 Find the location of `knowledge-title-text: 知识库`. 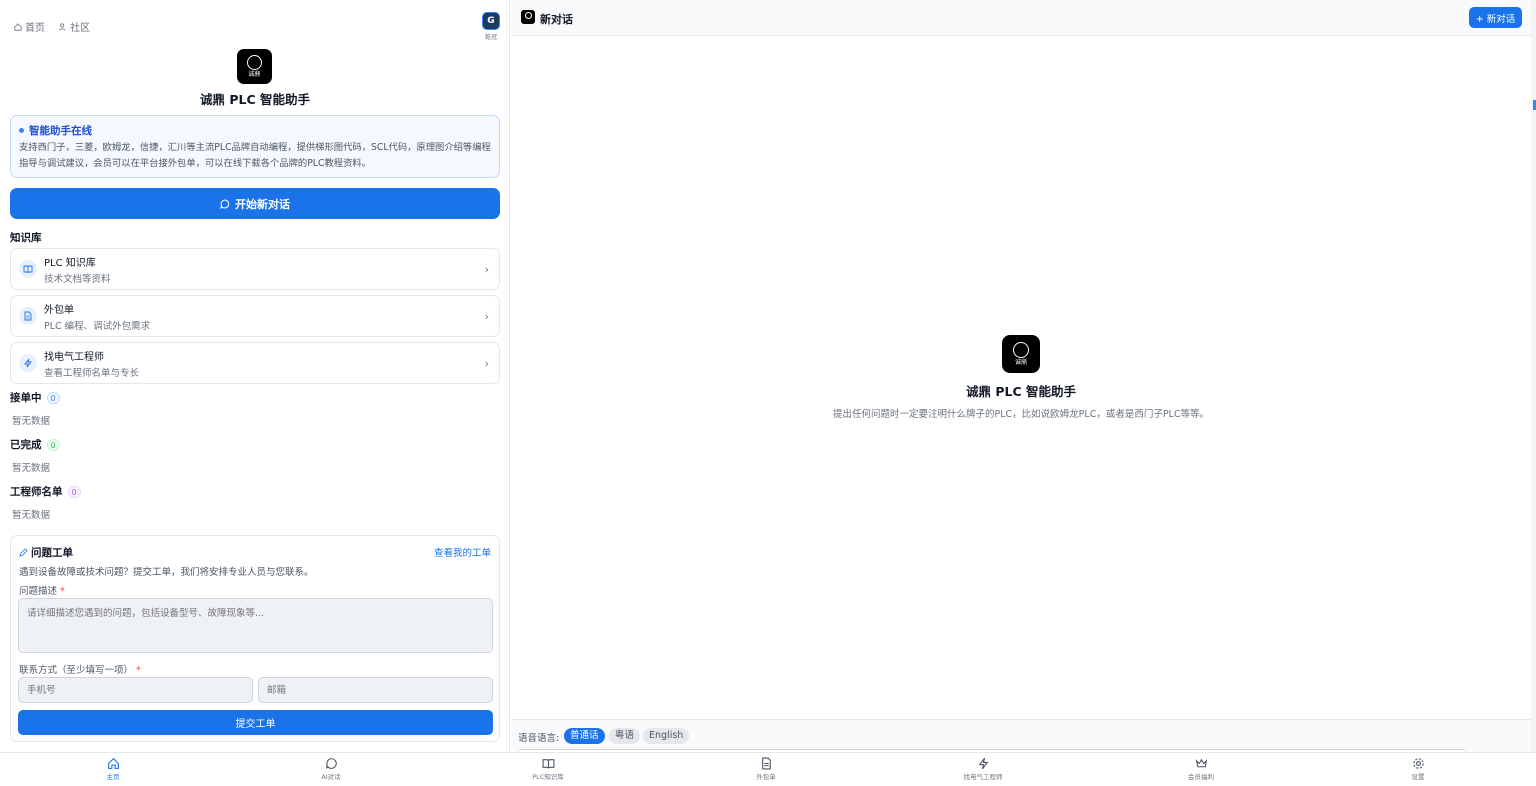

knowledge-title-text: 知识库 is located at coordinates (26, 238).